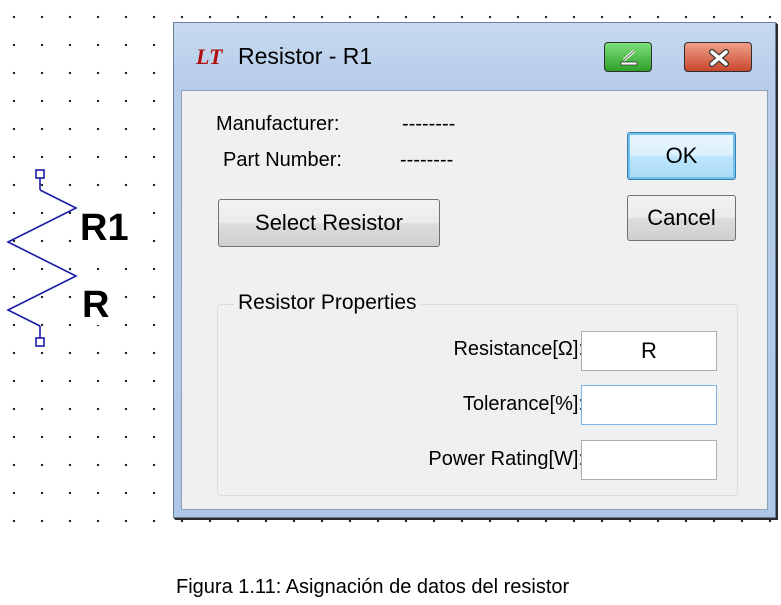 Image resolution: width=781 pixels, height=605 pixels. What do you see at coordinates (523, 404) in the screenshot?
I see `tolerance-label: Tolerance[%]:` at bounding box center [523, 404].